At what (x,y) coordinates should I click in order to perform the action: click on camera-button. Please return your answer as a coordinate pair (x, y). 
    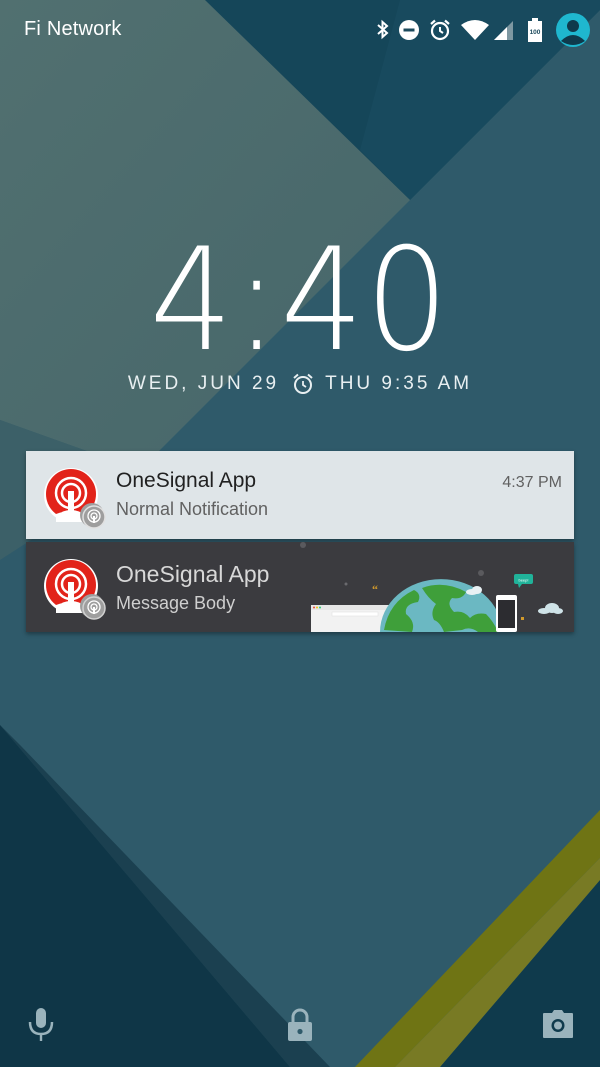
    Looking at the image, I should click on (558, 1026).